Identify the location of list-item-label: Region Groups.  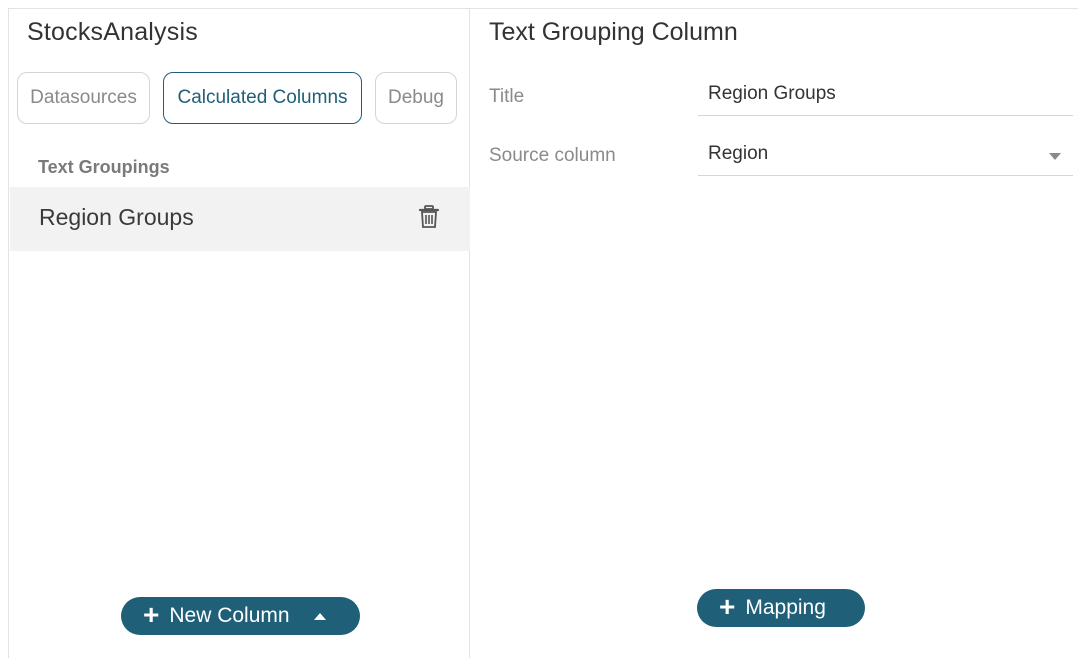
(116, 217).